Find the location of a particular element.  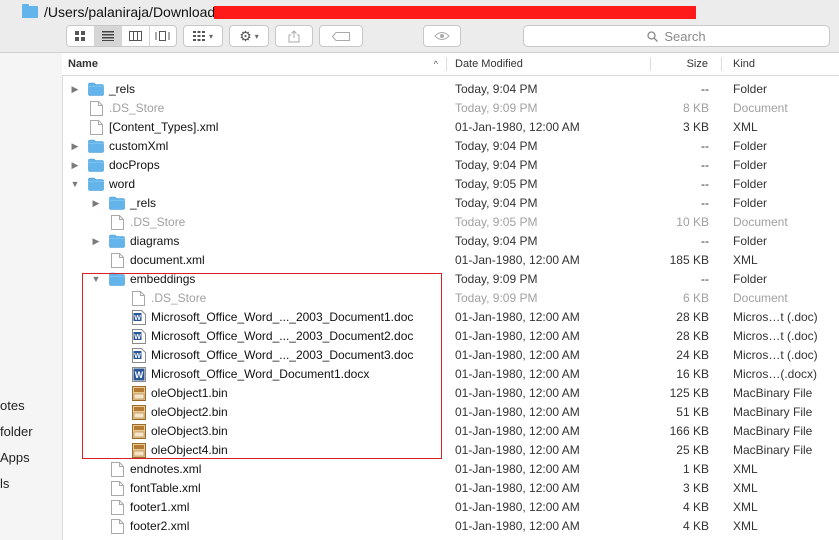

date-column-header: Date Modified is located at coordinates (549, 64).